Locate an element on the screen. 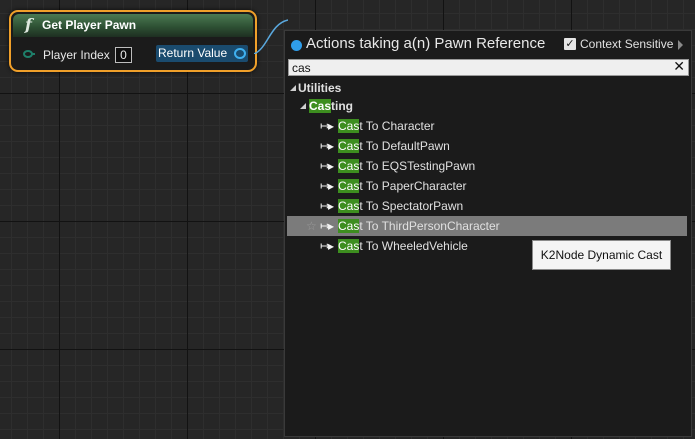 This screenshot has height=439, width=695. cast-action-rest: t To SpectatorPawn is located at coordinates (411, 206).